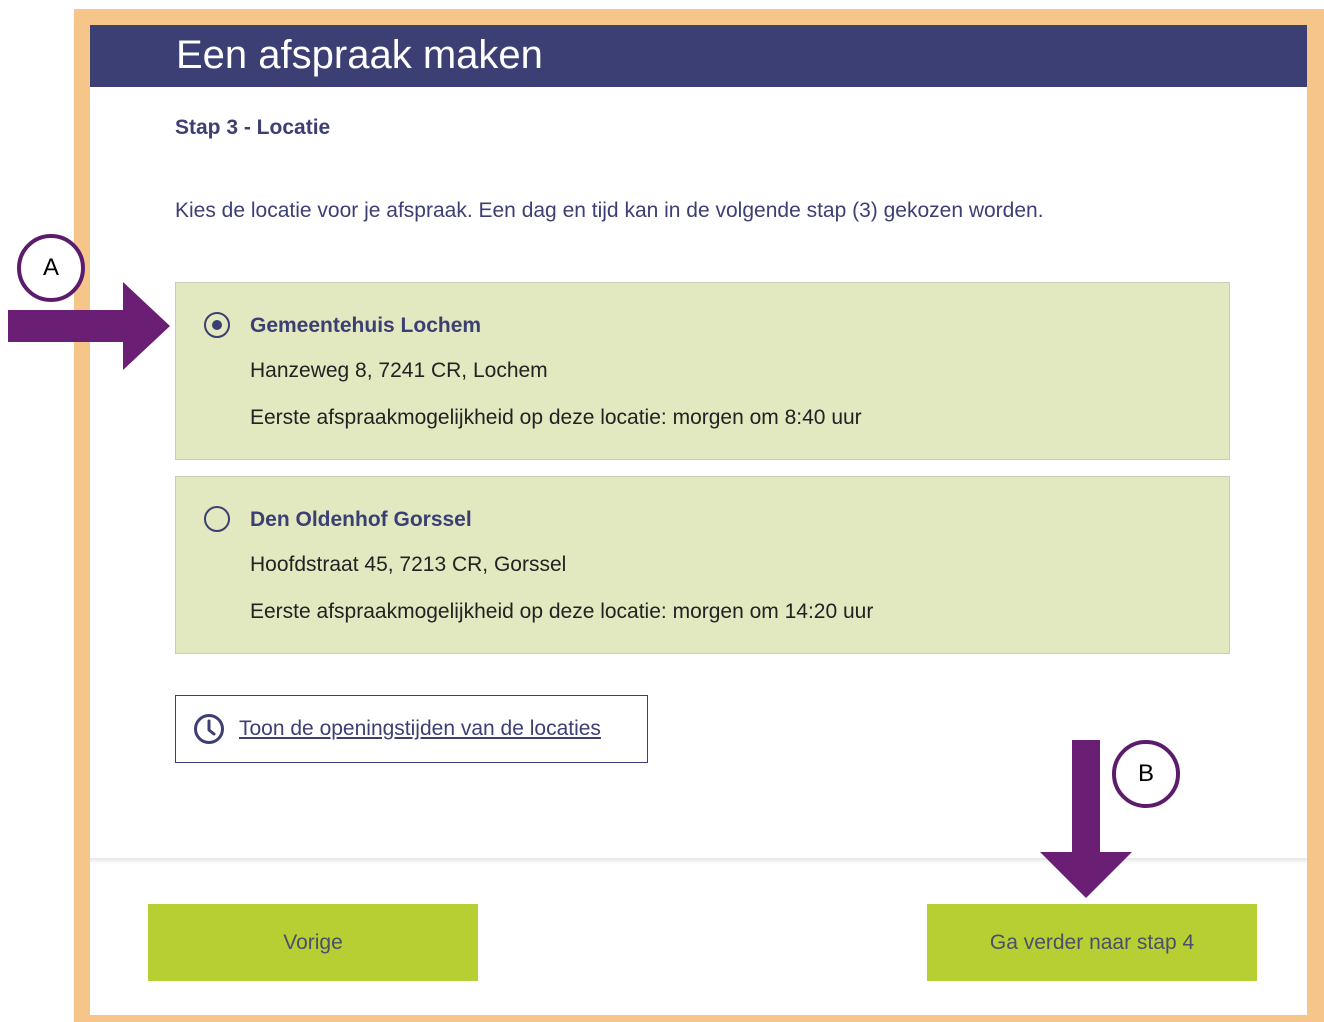 This screenshot has height=1022, width=1324. Describe the element at coordinates (399, 370) in the screenshot. I see `location-address: Hanzeweg 8, 7241 CR, Lochem` at that location.